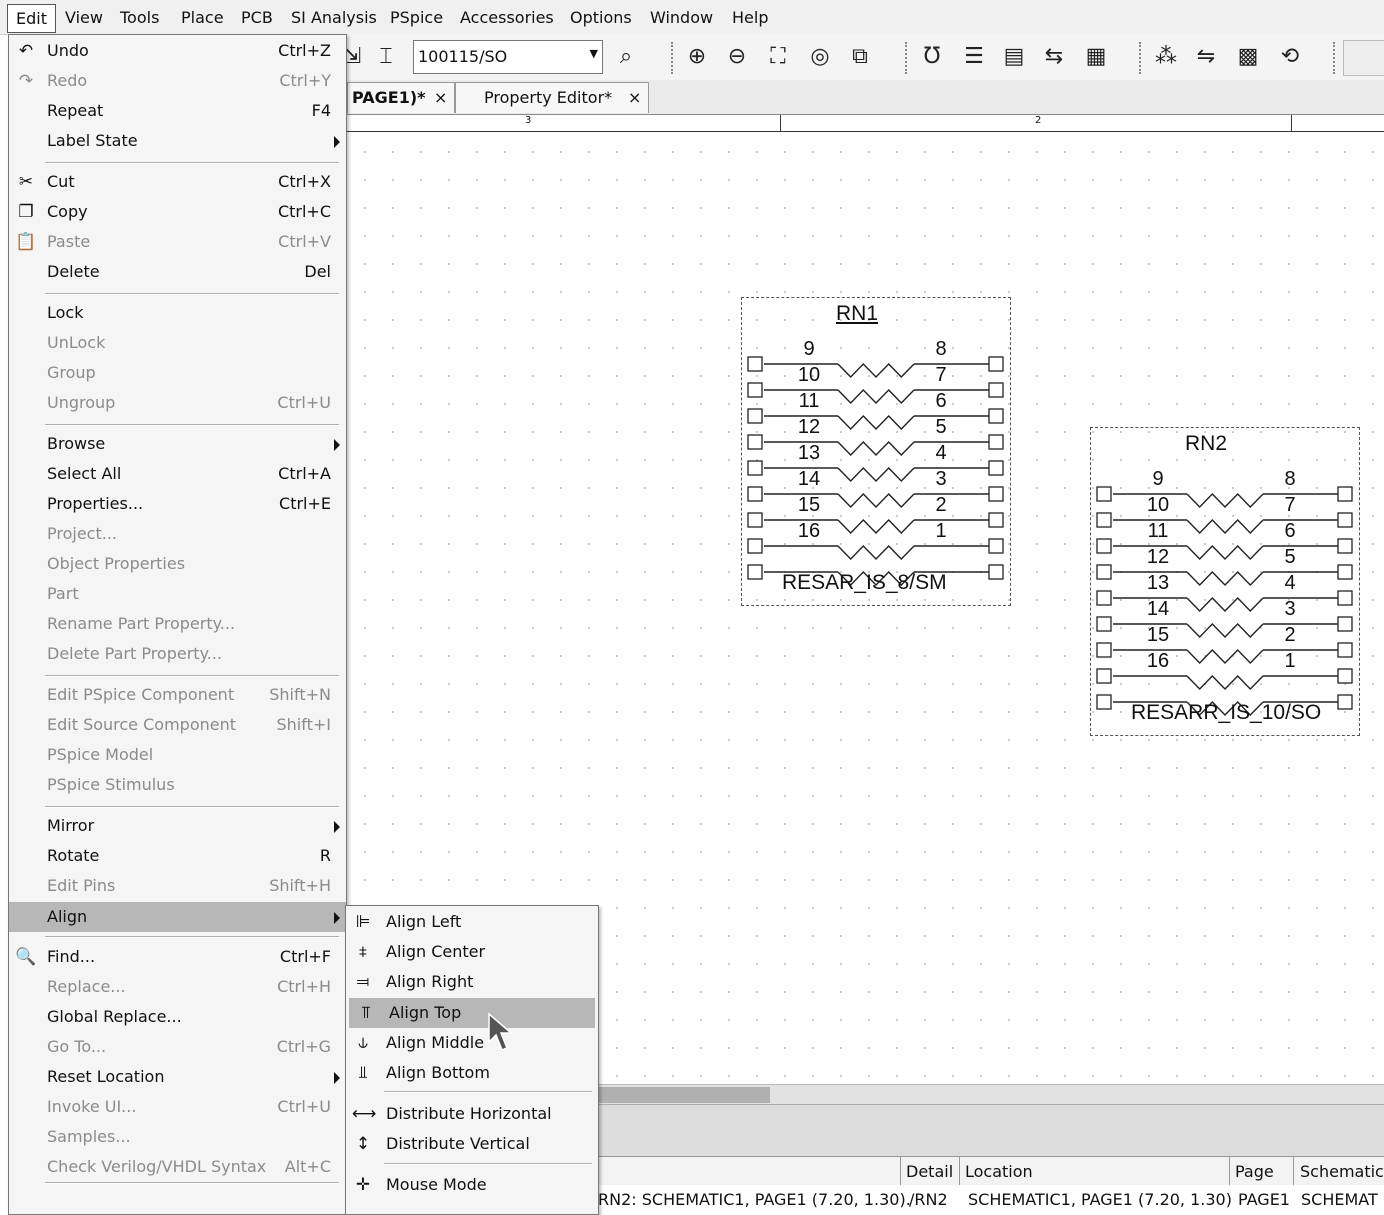 Image resolution: width=1384 pixels, height=1215 pixels. What do you see at coordinates (472, 1185) in the screenshot?
I see `align-menu-item-mouse-mode: ✛ Mouse Mode` at bounding box center [472, 1185].